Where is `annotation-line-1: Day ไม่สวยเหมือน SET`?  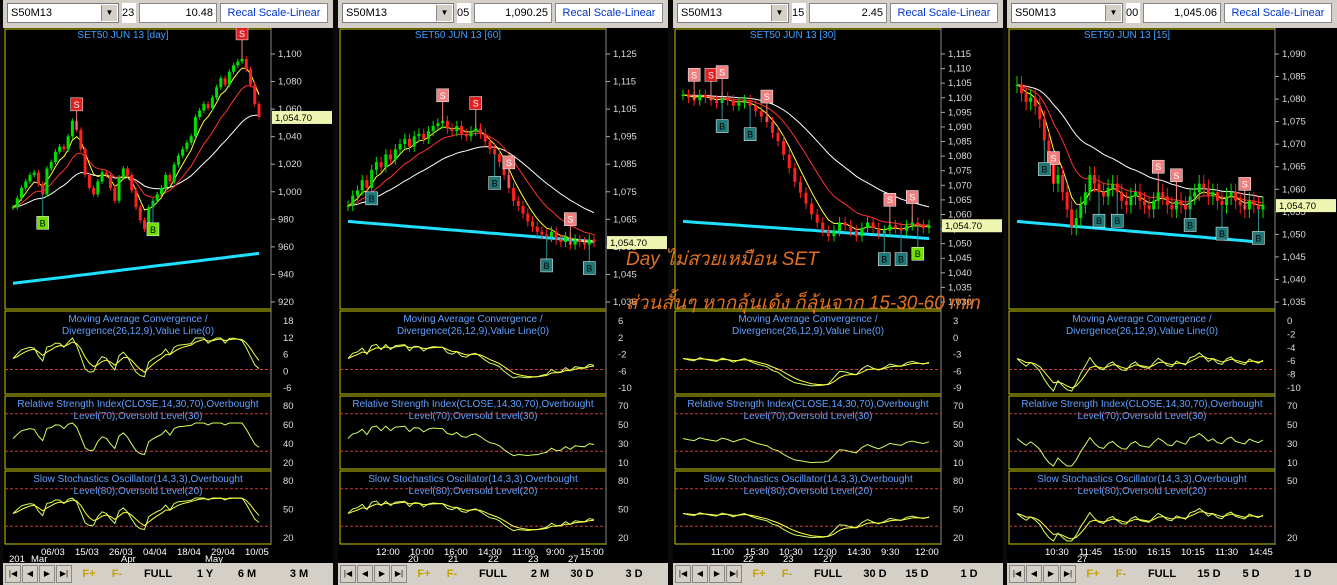 annotation-line-1: Day ไม่สวยเหมือน SET is located at coordinates (722, 259).